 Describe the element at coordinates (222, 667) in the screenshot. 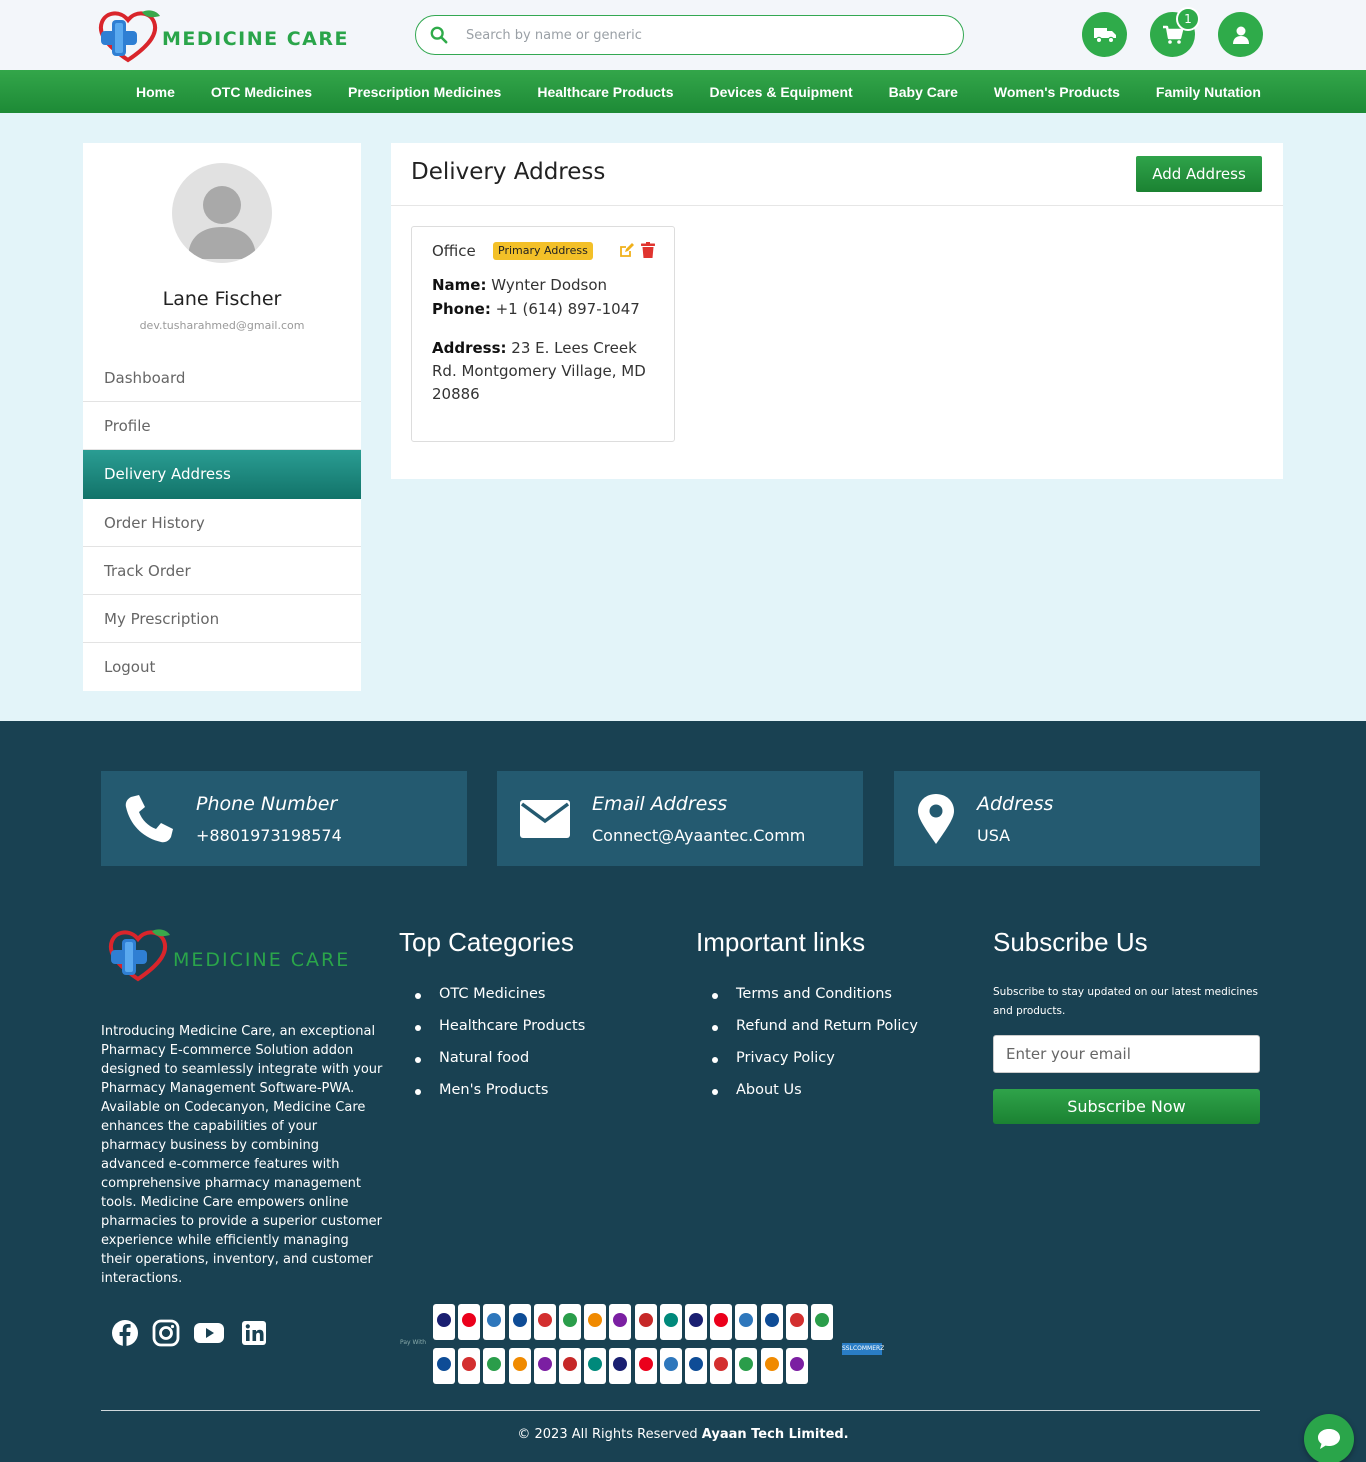

I see `sidebar-item-logout: Logout` at that location.